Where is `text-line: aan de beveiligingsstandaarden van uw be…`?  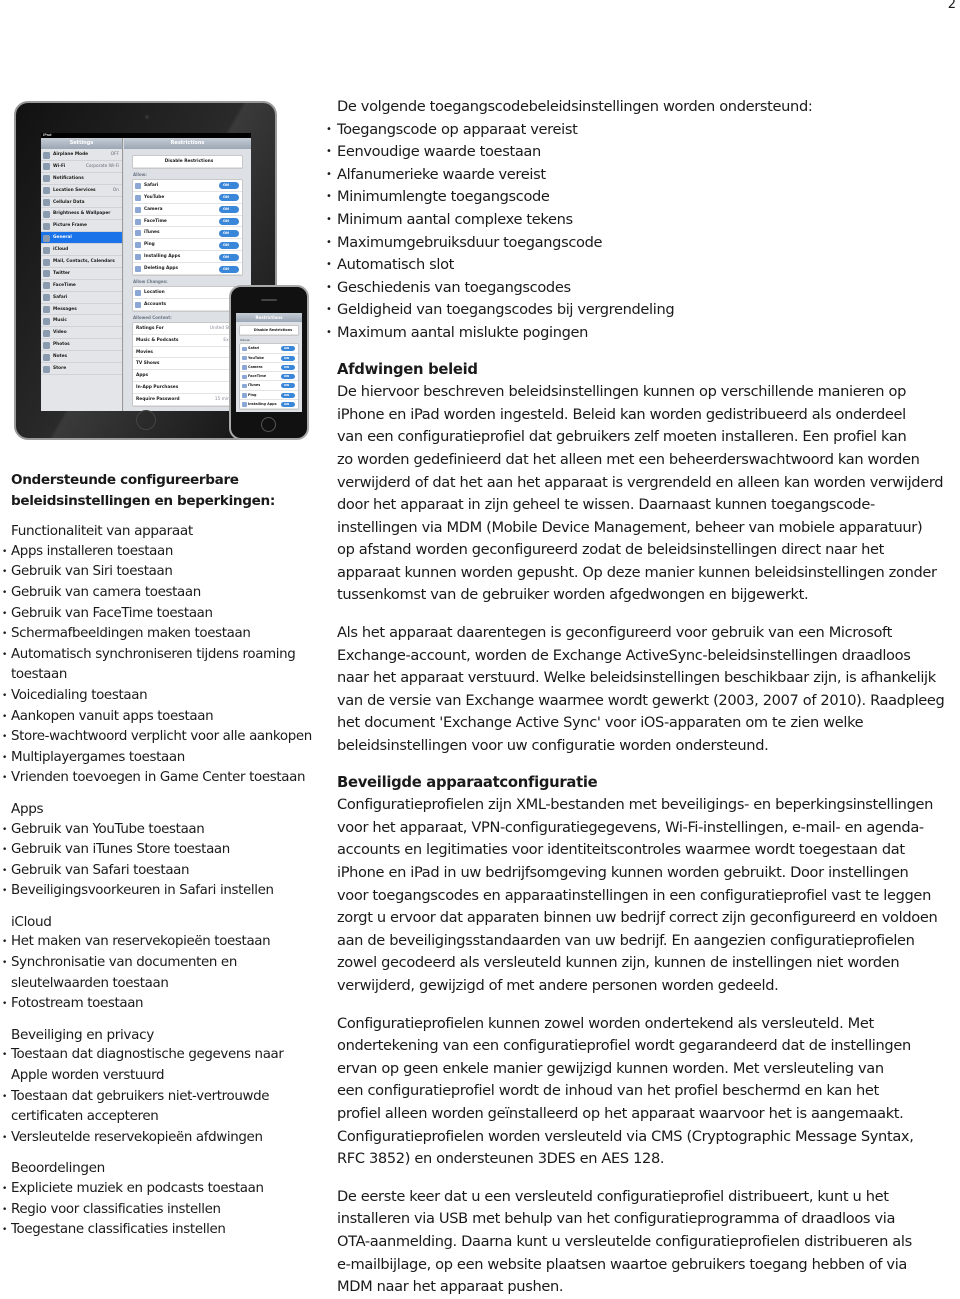
text-line: aan de beveiligingsstandaarden van uw be… is located at coordinates (626, 940).